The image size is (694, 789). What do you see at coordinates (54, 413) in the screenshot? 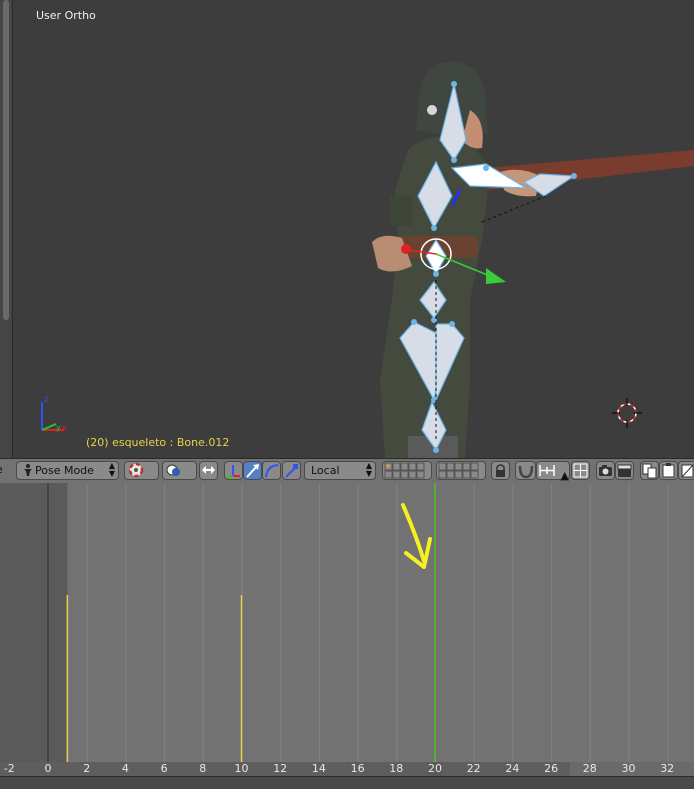
I see `axis-gizmo-icon: z y x` at bounding box center [54, 413].